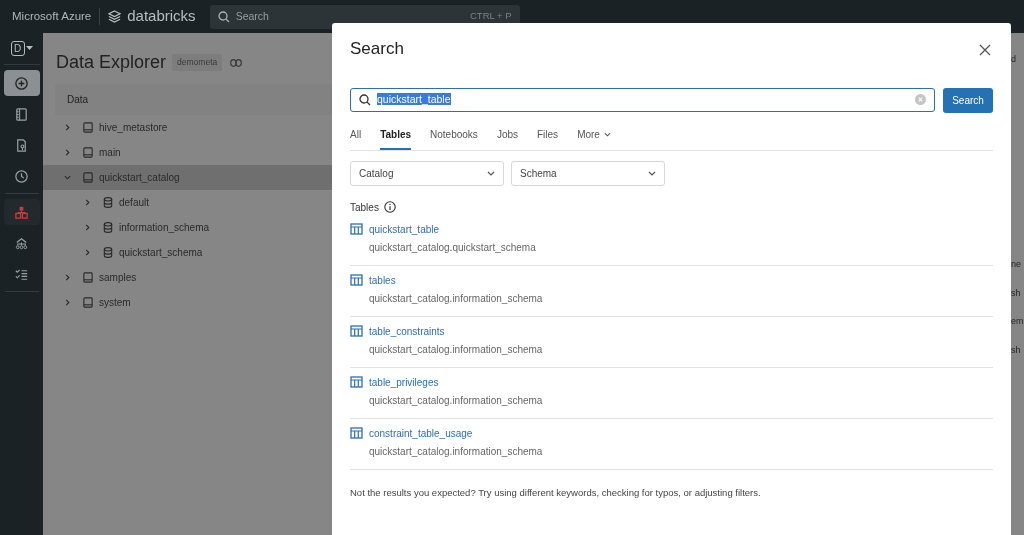 This screenshot has height=535, width=1024. Describe the element at coordinates (364, 16) in the screenshot. I see `search-field: Search CTRL + P` at that location.